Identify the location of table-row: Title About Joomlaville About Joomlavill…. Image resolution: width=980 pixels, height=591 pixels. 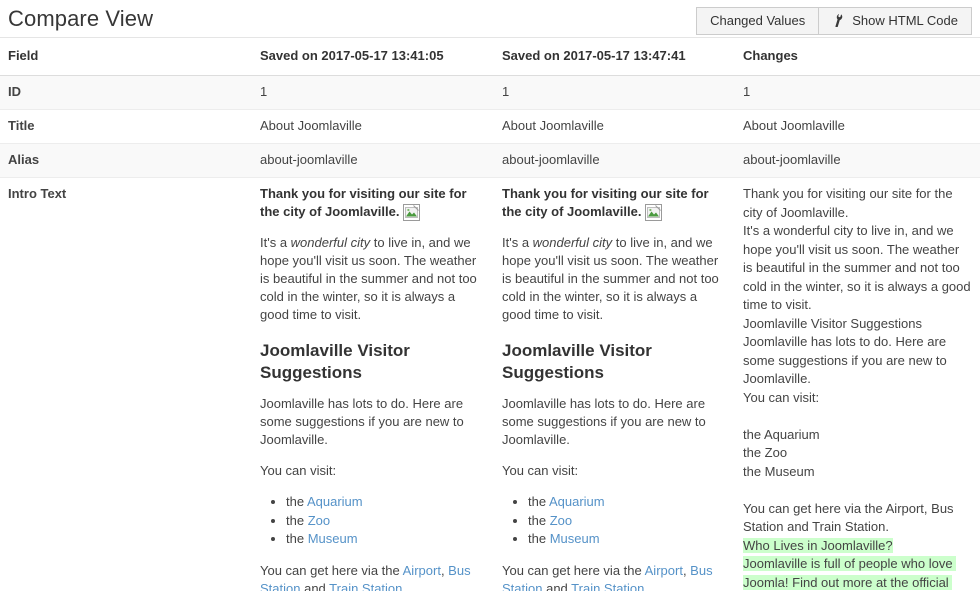
(490, 126).